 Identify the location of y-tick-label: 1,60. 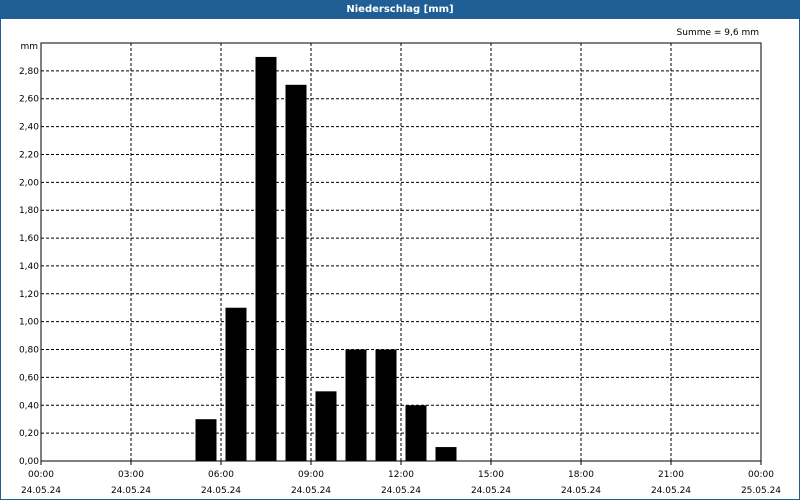
(29, 239).